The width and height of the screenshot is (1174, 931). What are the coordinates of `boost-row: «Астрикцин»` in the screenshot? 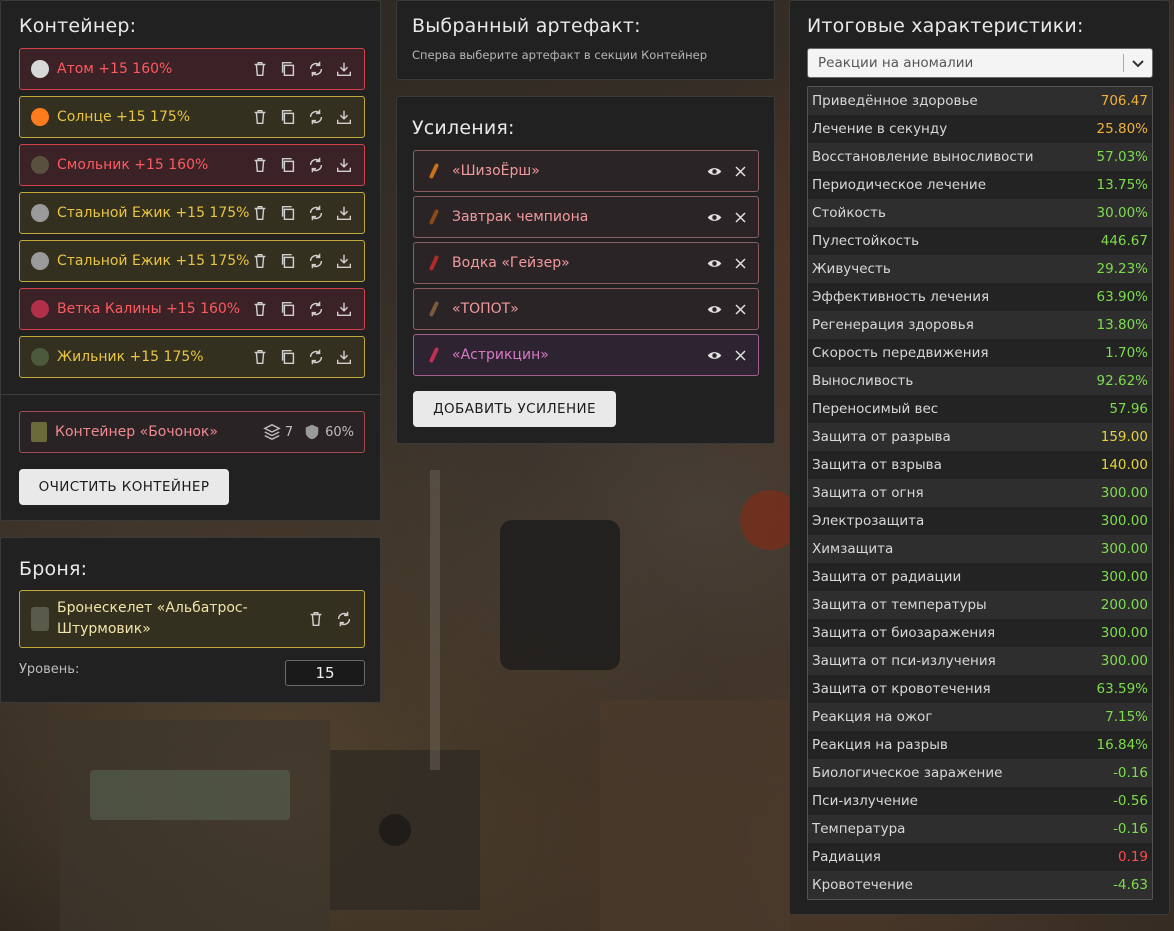 It's located at (586, 355).